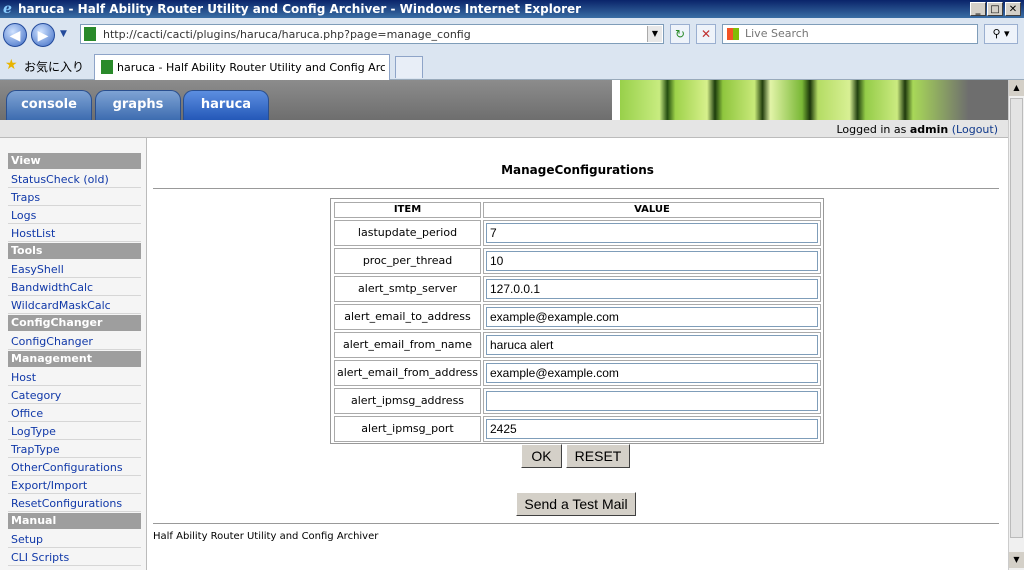  I want to click on windows-logo-icon, so click(733, 34).